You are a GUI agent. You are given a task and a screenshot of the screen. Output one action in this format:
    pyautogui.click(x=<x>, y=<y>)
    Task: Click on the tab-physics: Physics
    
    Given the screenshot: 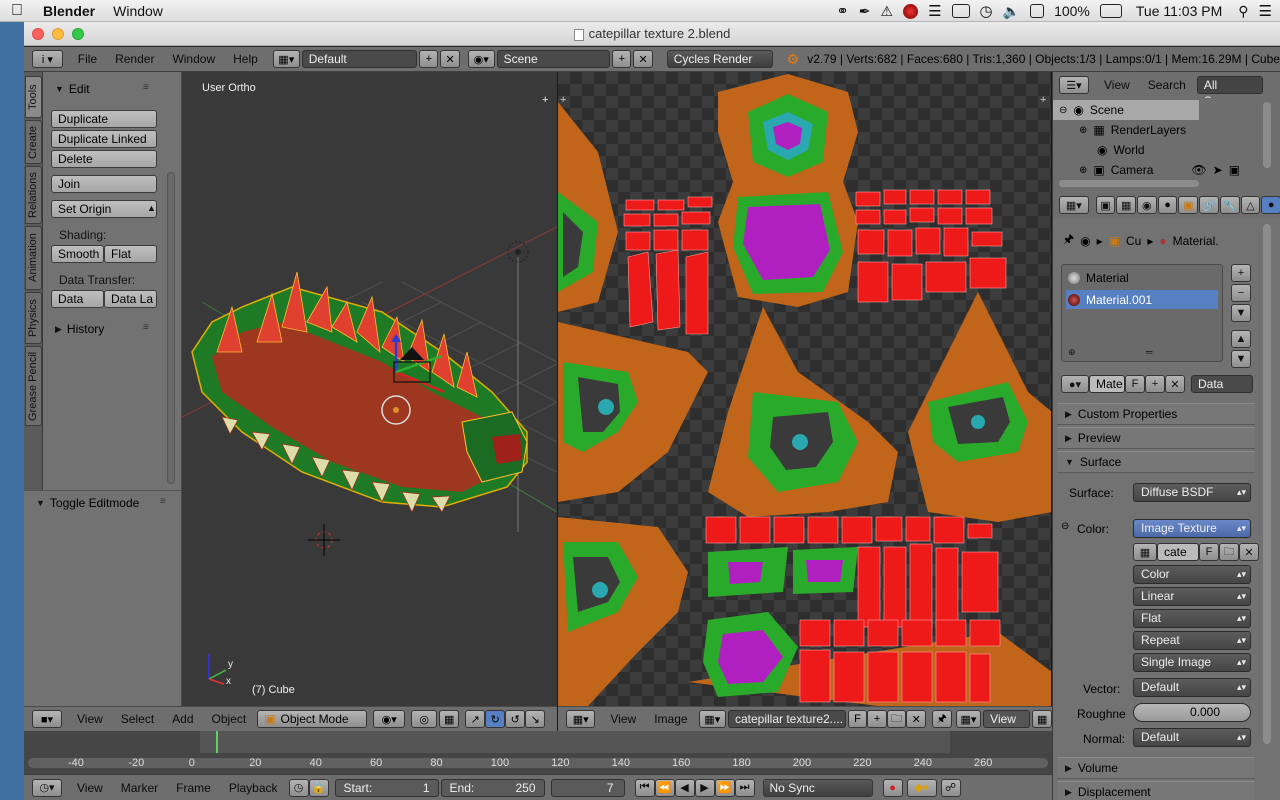 What is the action you would take?
    pyautogui.click(x=33, y=318)
    